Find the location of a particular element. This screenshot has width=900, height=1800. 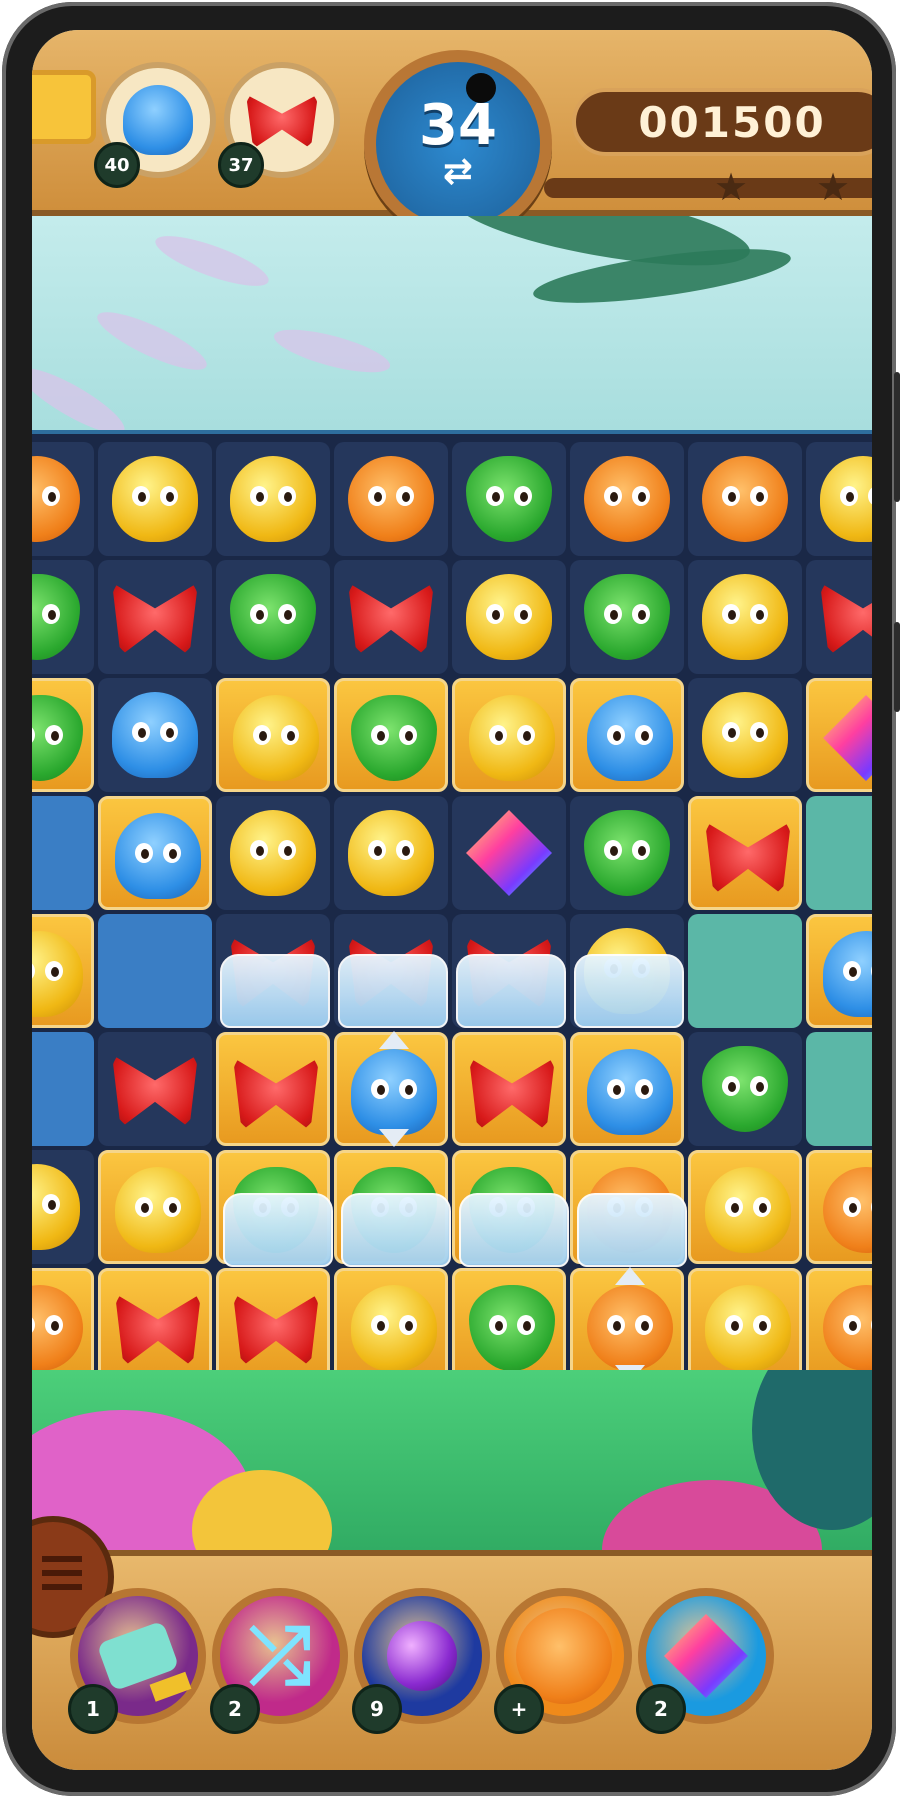

gem-booster-count: 2 is located at coordinates (661, 1709).